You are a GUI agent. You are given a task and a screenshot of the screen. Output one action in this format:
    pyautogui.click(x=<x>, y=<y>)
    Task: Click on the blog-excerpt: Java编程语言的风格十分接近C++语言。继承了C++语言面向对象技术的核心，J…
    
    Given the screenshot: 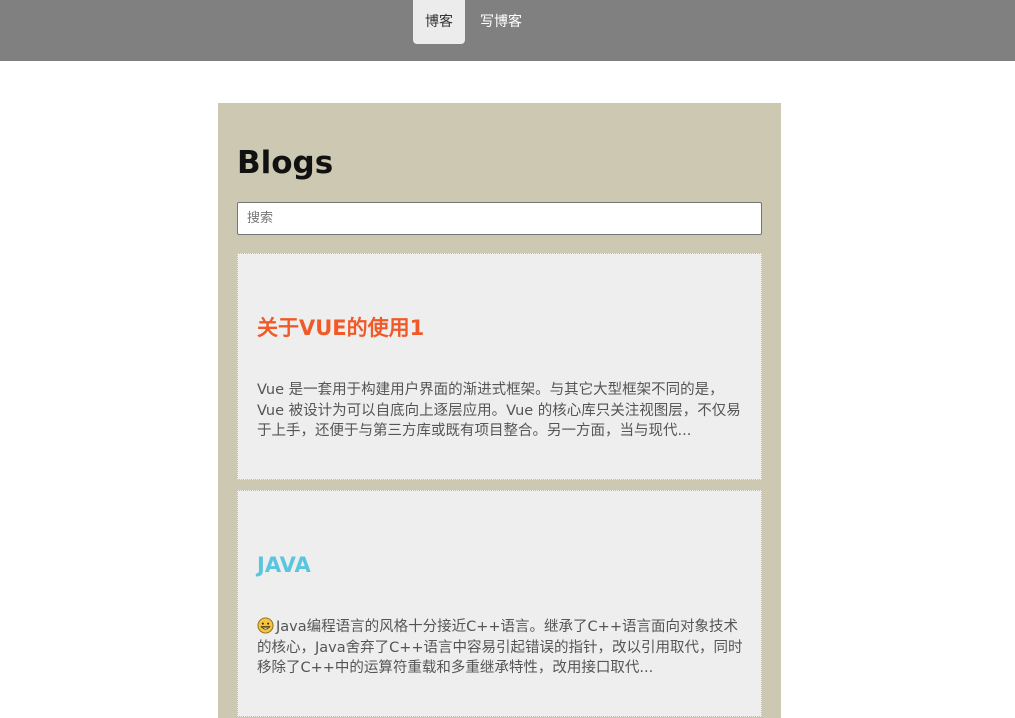 What is the action you would take?
    pyautogui.click(x=500, y=648)
    